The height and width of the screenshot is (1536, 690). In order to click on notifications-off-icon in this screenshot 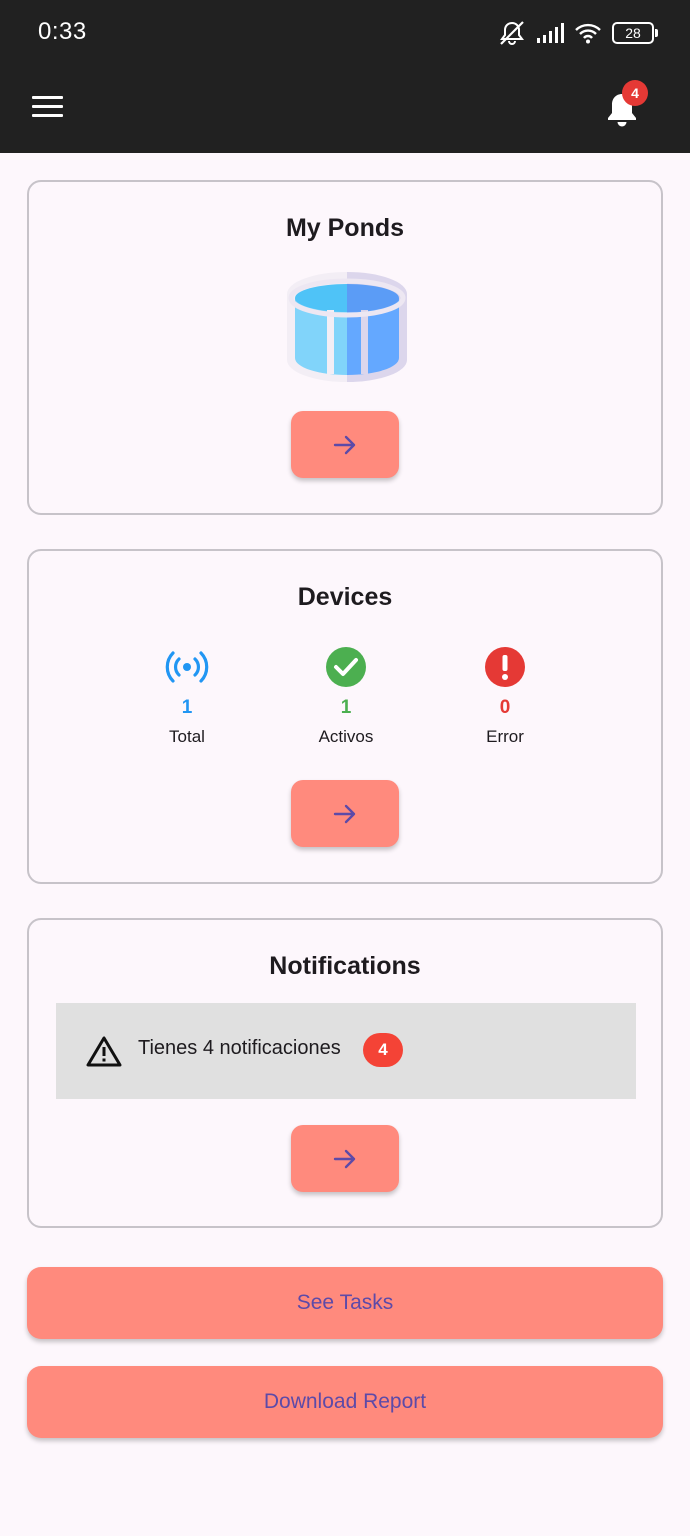, I will do `click(512, 33)`.